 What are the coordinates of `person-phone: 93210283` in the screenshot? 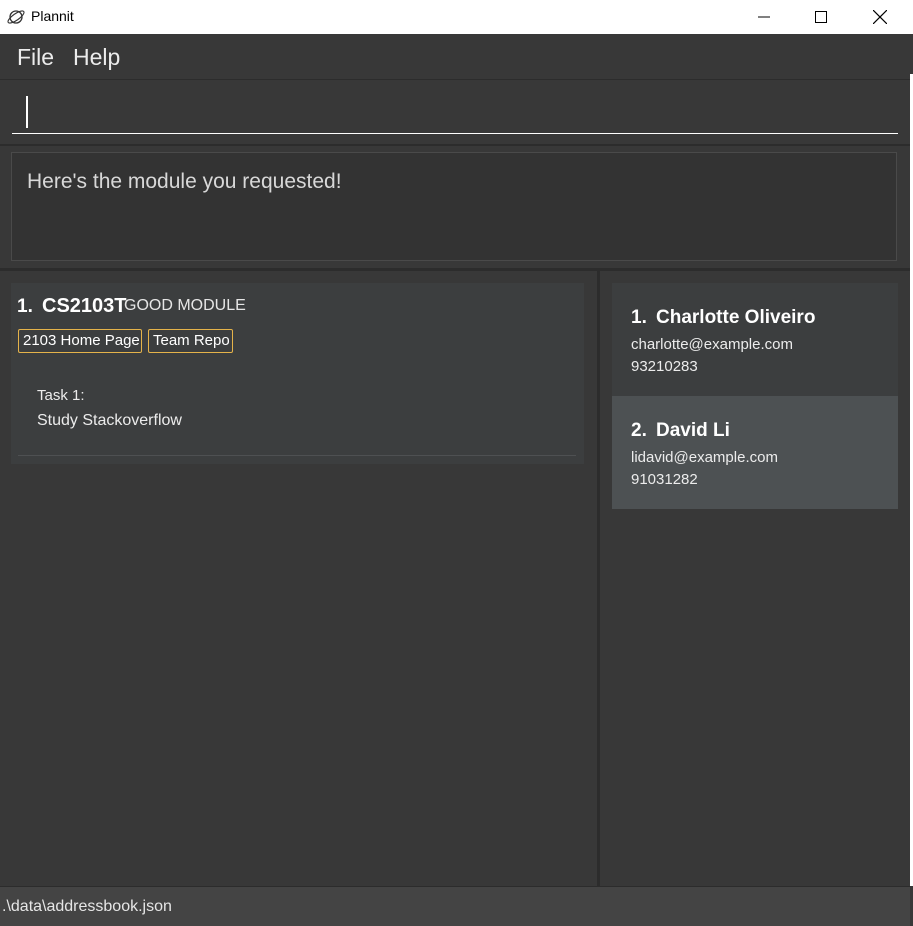 It's located at (664, 366).